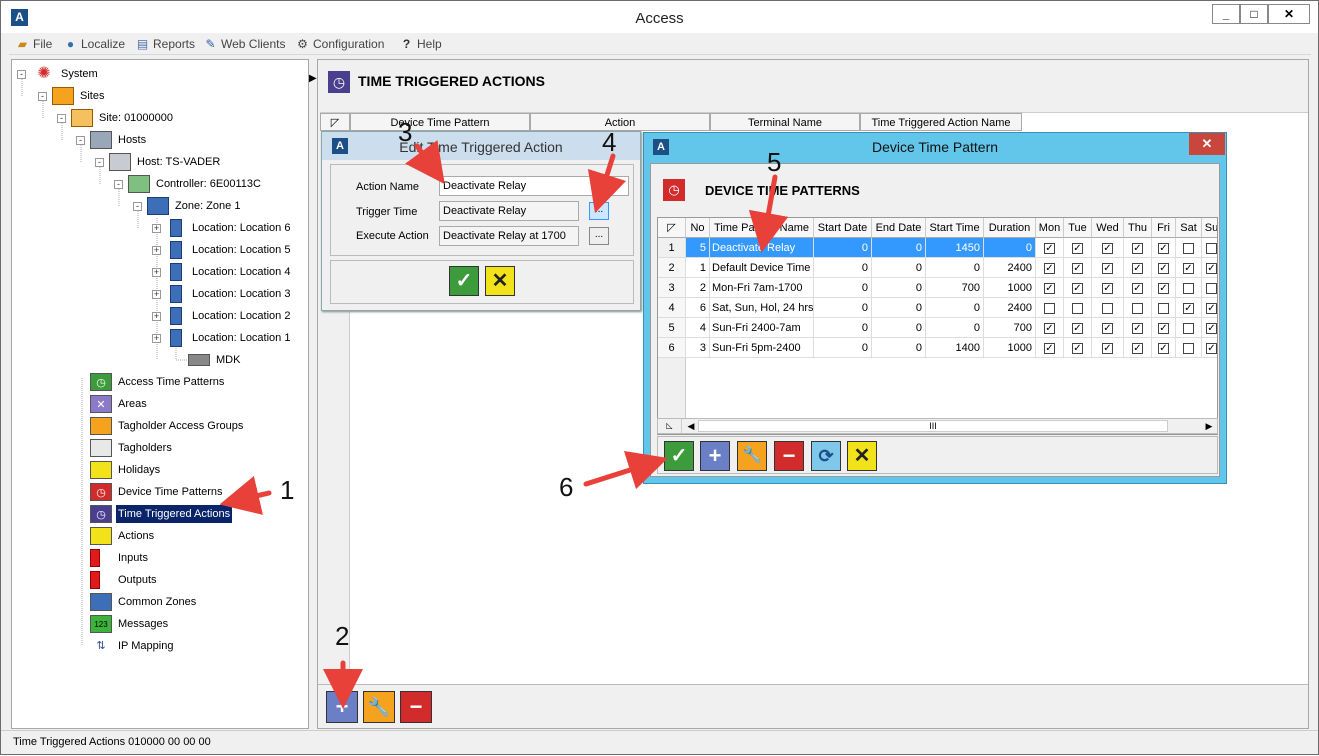 This screenshot has width=1319, height=756. Describe the element at coordinates (566, 487) in the screenshot. I see `annotation-6: 6` at that location.